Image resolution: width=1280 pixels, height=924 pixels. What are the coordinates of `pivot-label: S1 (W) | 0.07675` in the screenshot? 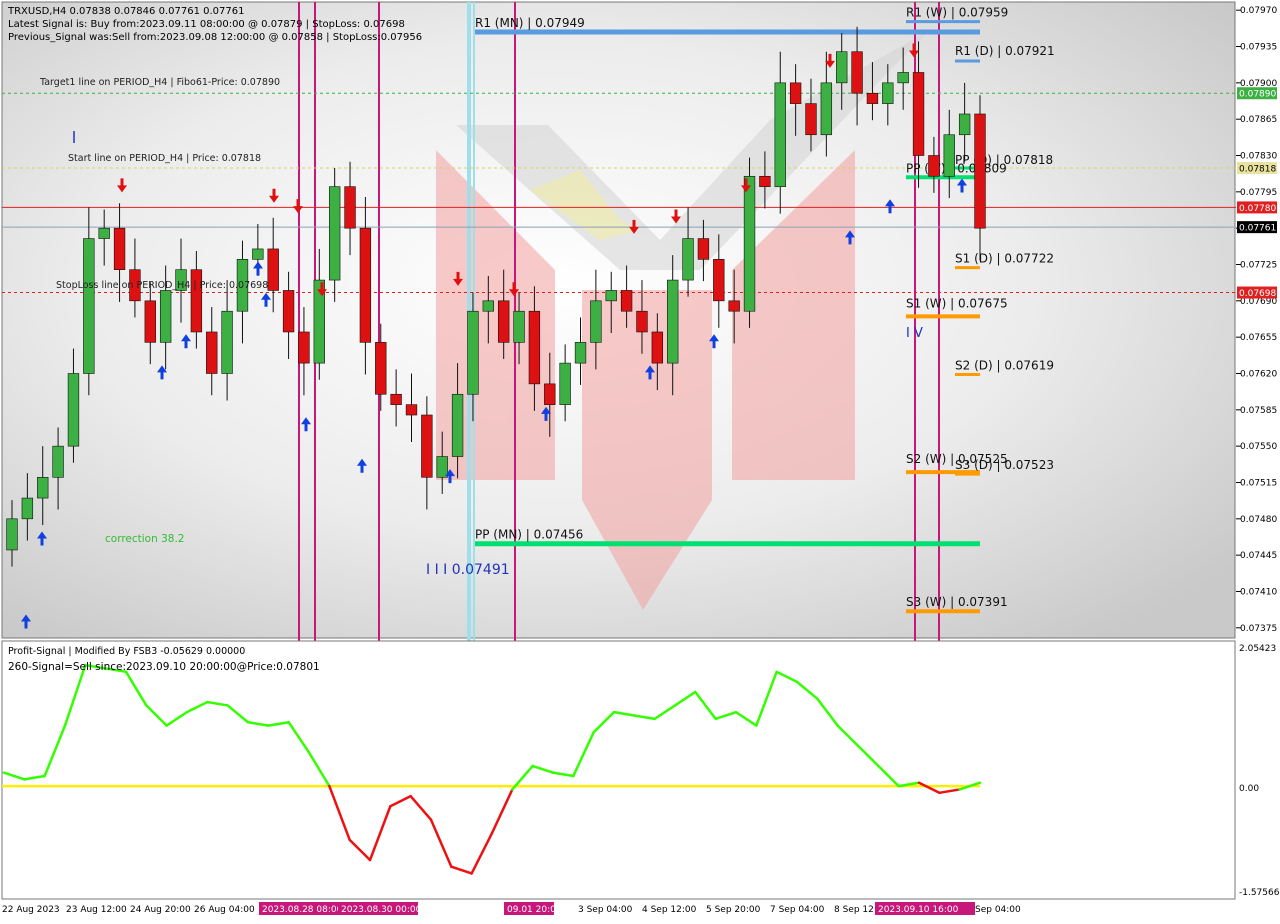 It's located at (957, 303).